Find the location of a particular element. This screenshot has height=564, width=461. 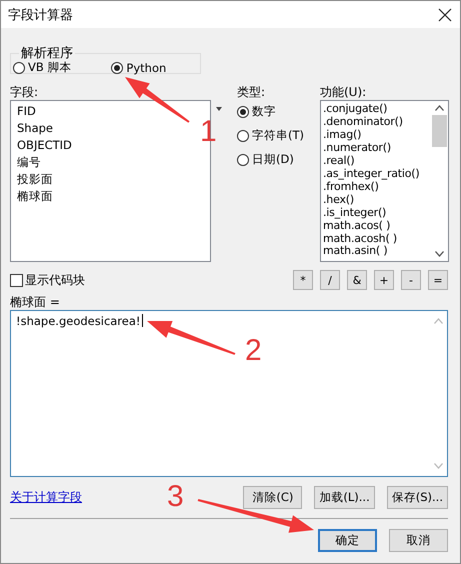

window-title: 字段计算器 is located at coordinates (40, 15).